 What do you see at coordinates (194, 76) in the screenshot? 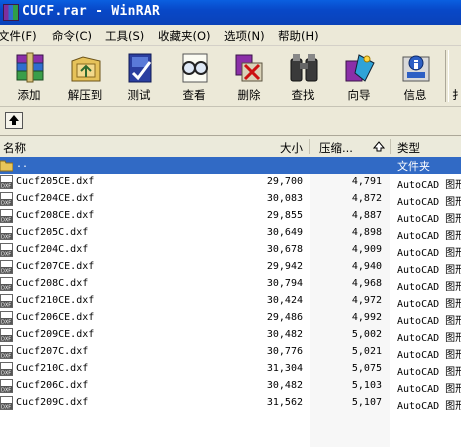
I see `view-button: 查看` at bounding box center [194, 76].